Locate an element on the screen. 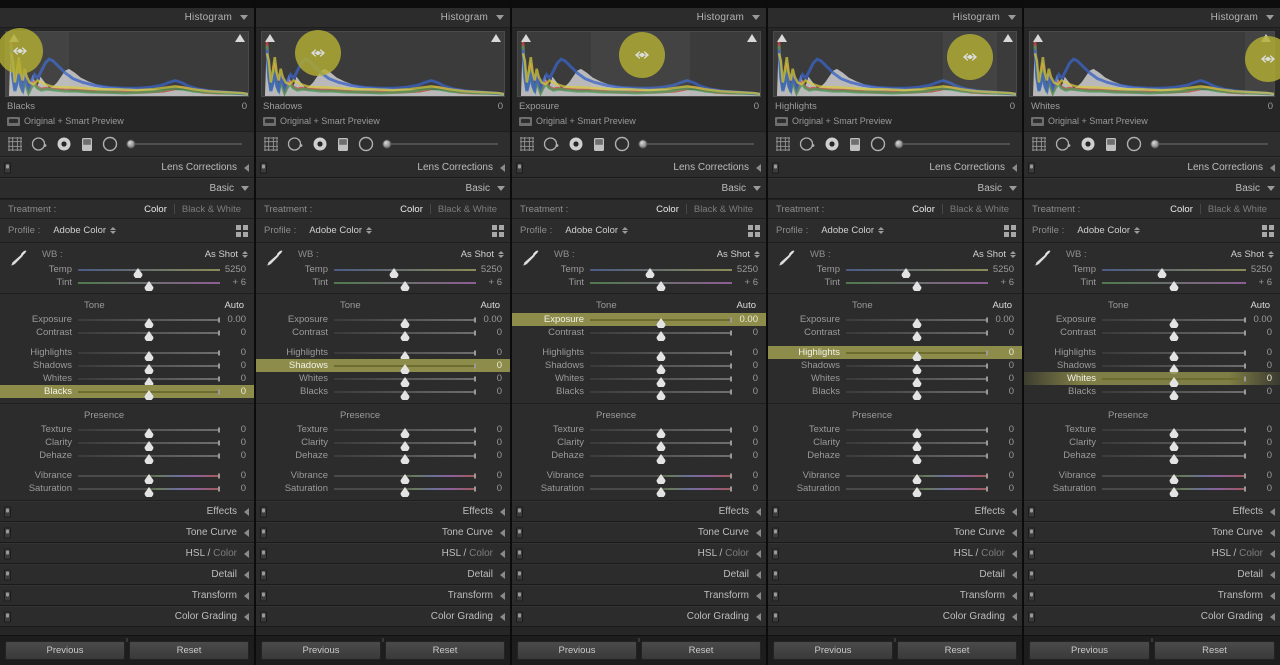 Image resolution: width=1280 pixels, height=665 pixels. slider-value: 0.00 is located at coordinates (235, 319).